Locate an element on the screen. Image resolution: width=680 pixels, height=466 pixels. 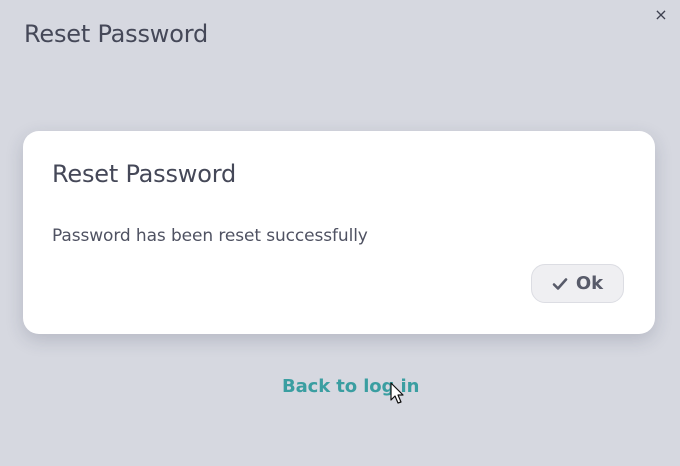
page-title: Reset Password is located at coordinates (116, 34).